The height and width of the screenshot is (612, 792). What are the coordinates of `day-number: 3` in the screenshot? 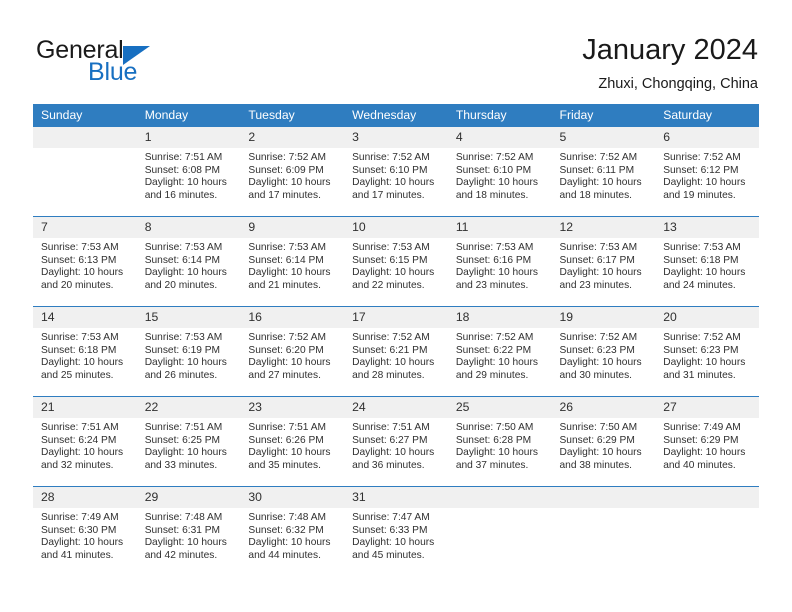 It's located at (396, 137).